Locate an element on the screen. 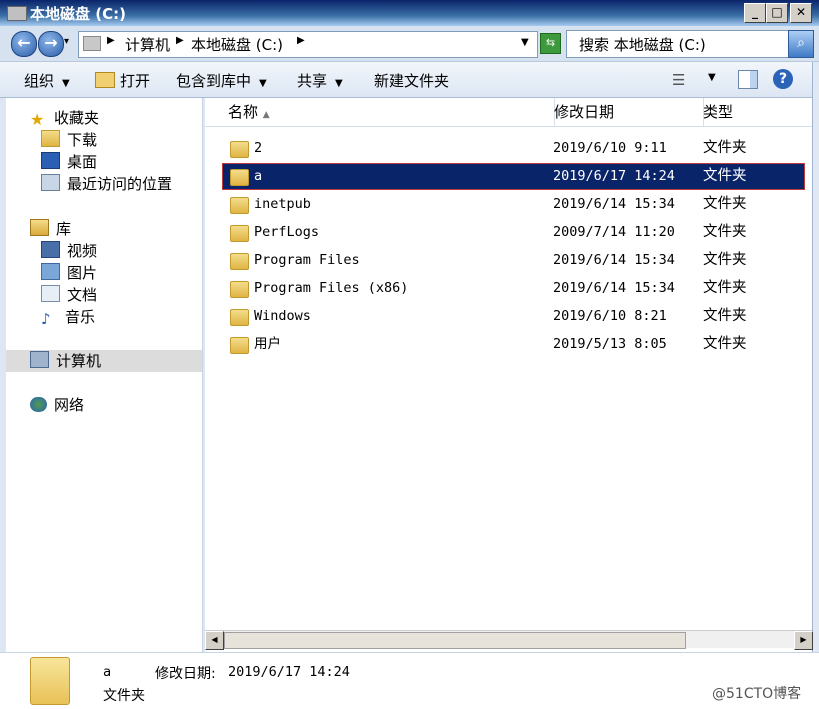 The width and height of the screenshot is (819, 709). file-row: inetpub 2019/6/14 15:34 文件夹 is located at coordinates (513, 204).